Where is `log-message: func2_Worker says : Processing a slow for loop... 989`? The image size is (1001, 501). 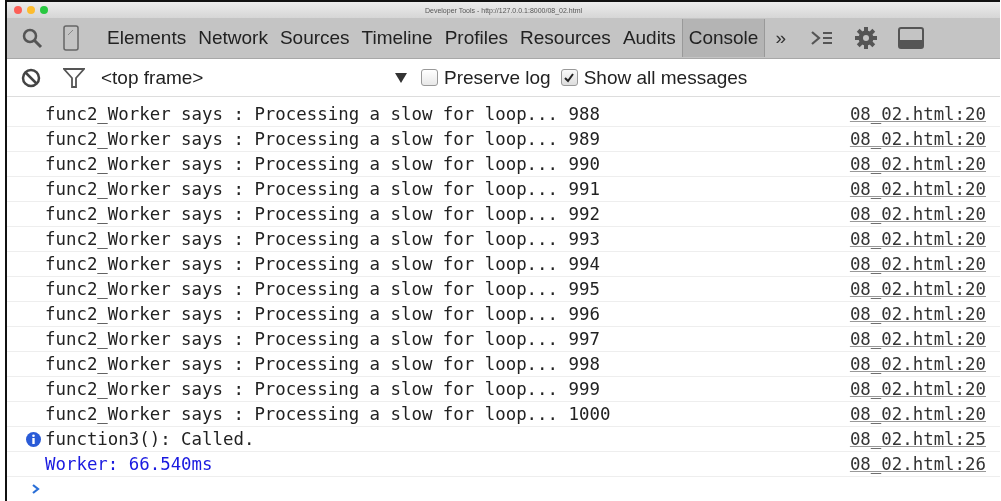 log-message: func2_Worker says : Processing a slow for loop... 989 is located at coordinates (323, 139).